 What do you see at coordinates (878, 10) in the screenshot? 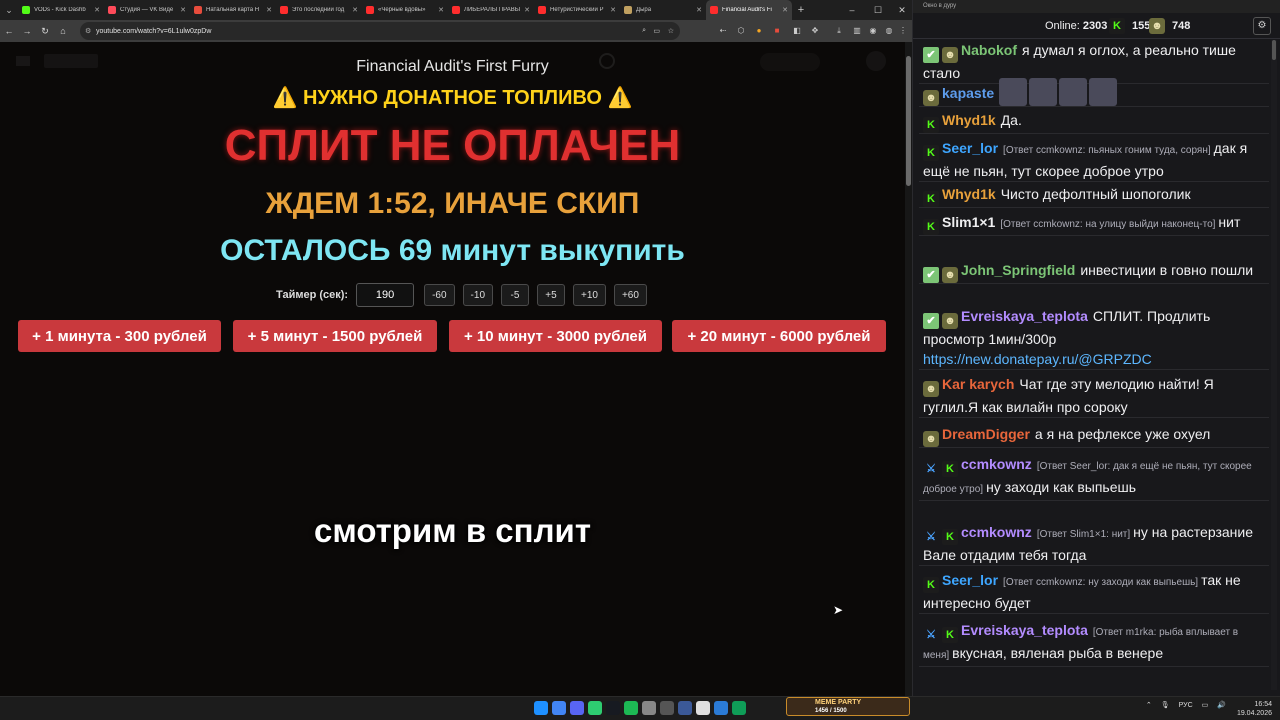
I see `maximize-button: ☐` at bounding box center [878, 10].